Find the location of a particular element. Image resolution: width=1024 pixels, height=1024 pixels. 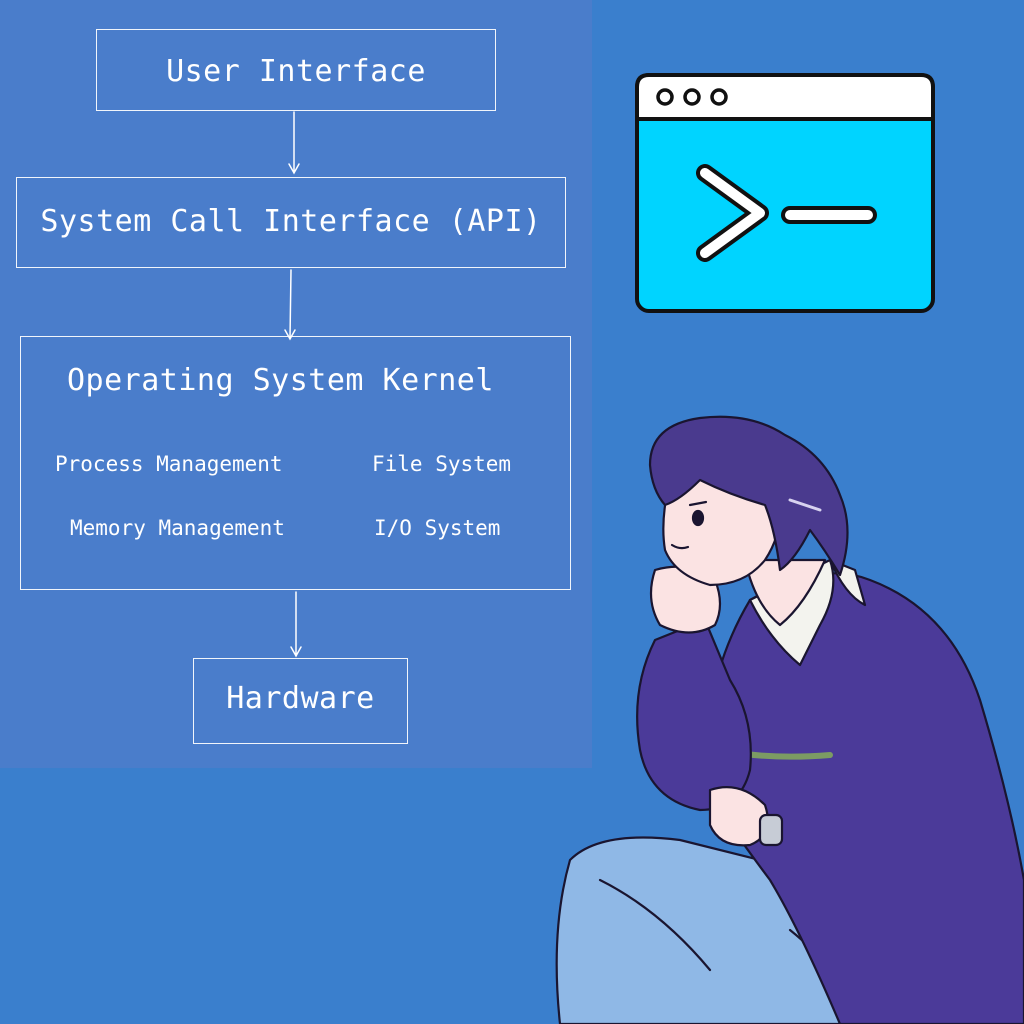

arrow-sci-to-kernel is located at coordinates (290, 305).